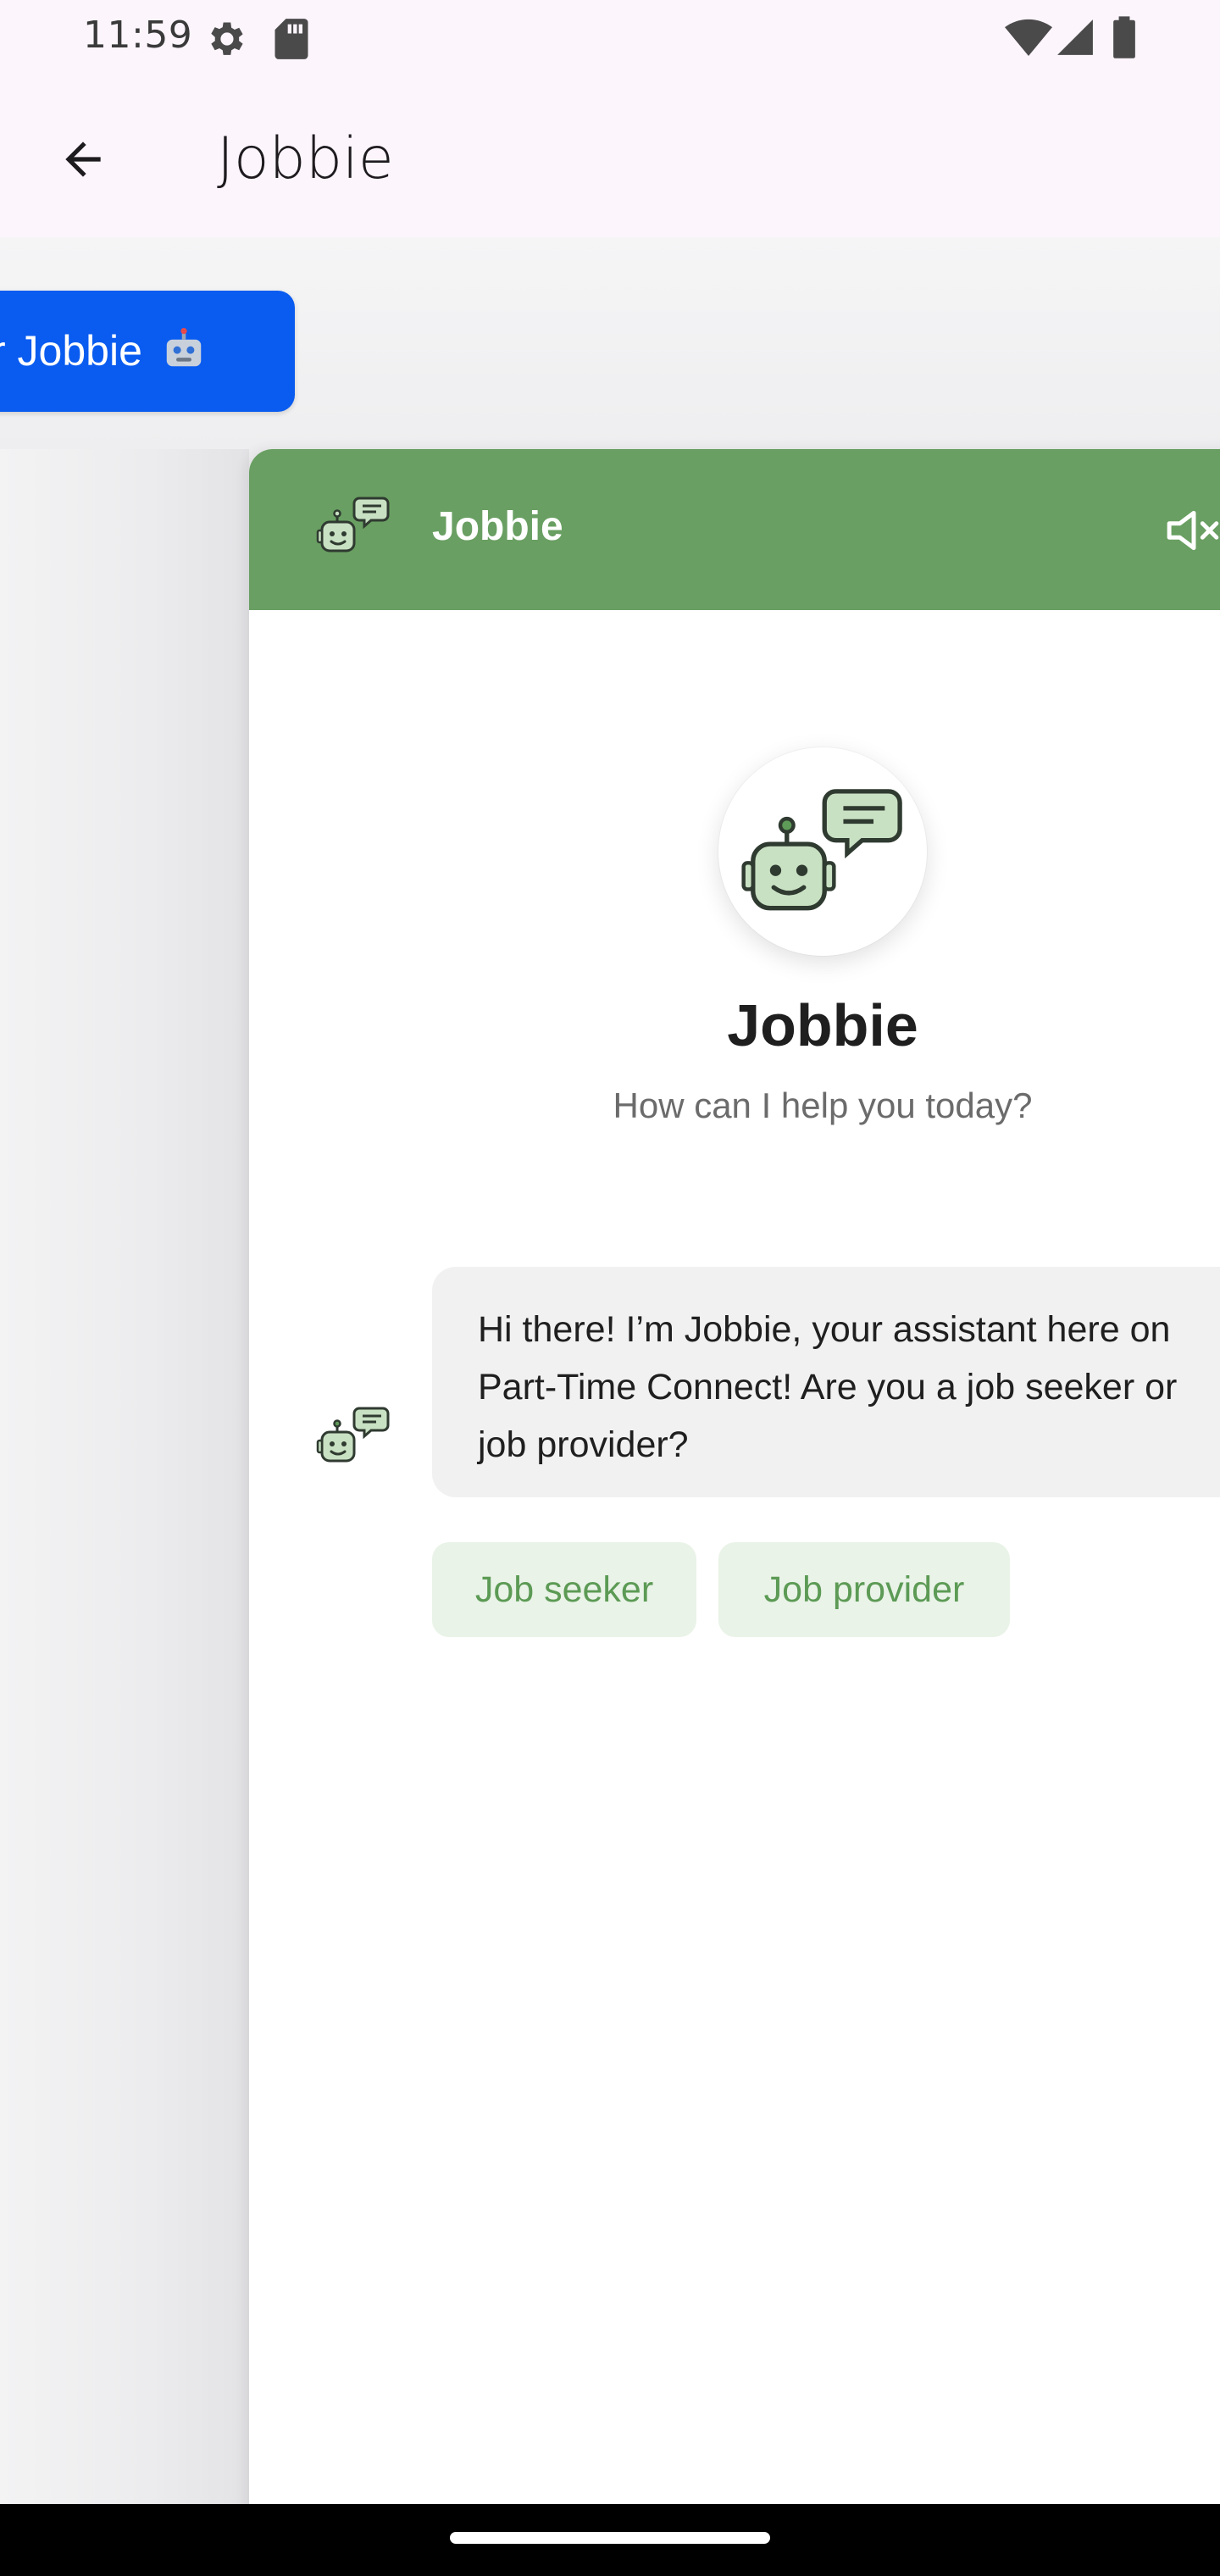 This screenshot has width=1220, height=2576. What do you see at coordinates (71, 351) in the screenshot?
I see `open-chat-label: r Jobbie` at bounding box center [71, 351].